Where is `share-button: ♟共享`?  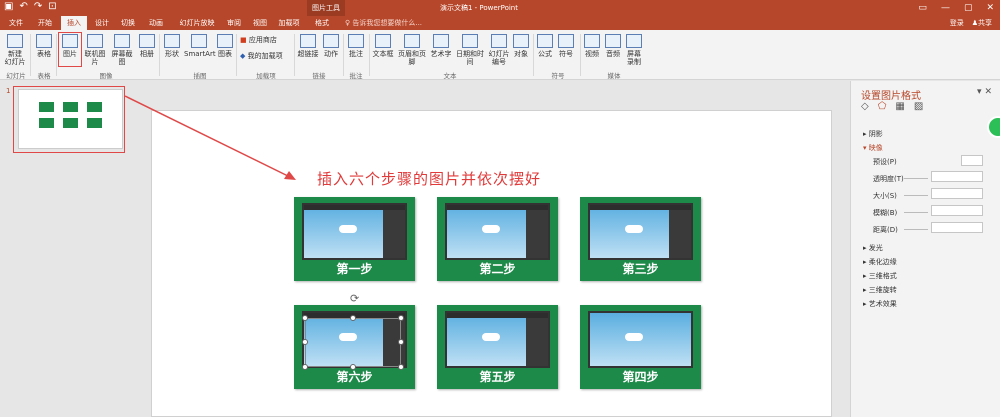
share-button: ♟共享 is located at coordinates (982, 23).